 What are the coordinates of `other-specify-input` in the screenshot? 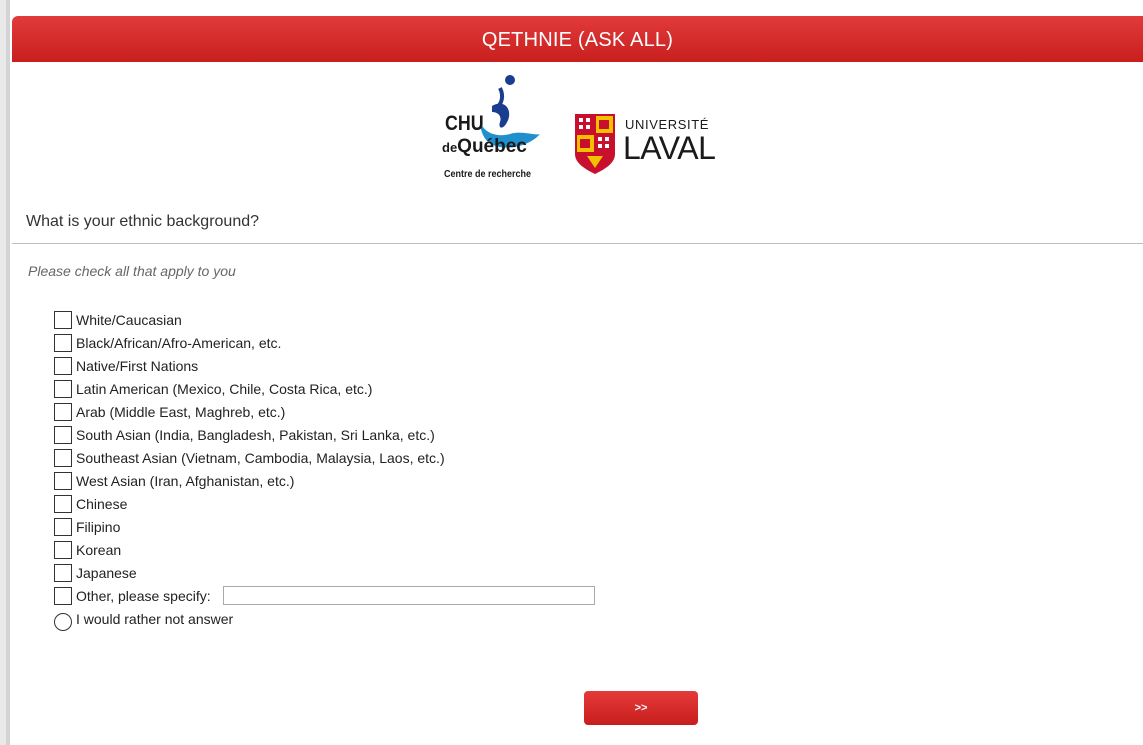 It's located at (408, 595).